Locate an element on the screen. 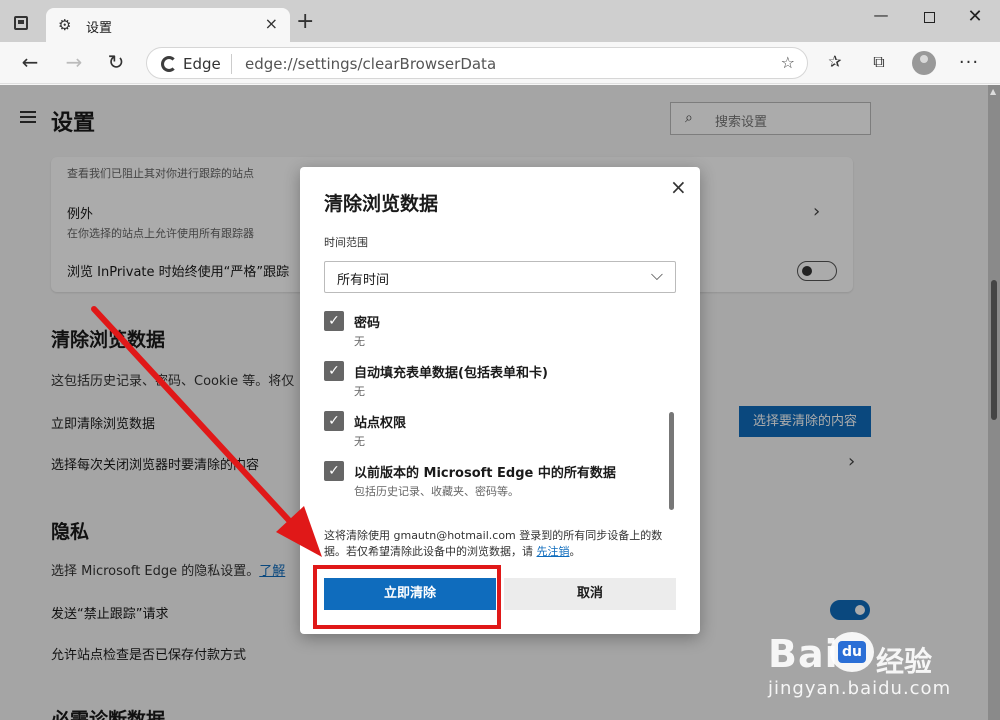  option-autofill: ✓ 自动填充表单数据(包括表单和卡) 无 is located at coordinates (494, 381).